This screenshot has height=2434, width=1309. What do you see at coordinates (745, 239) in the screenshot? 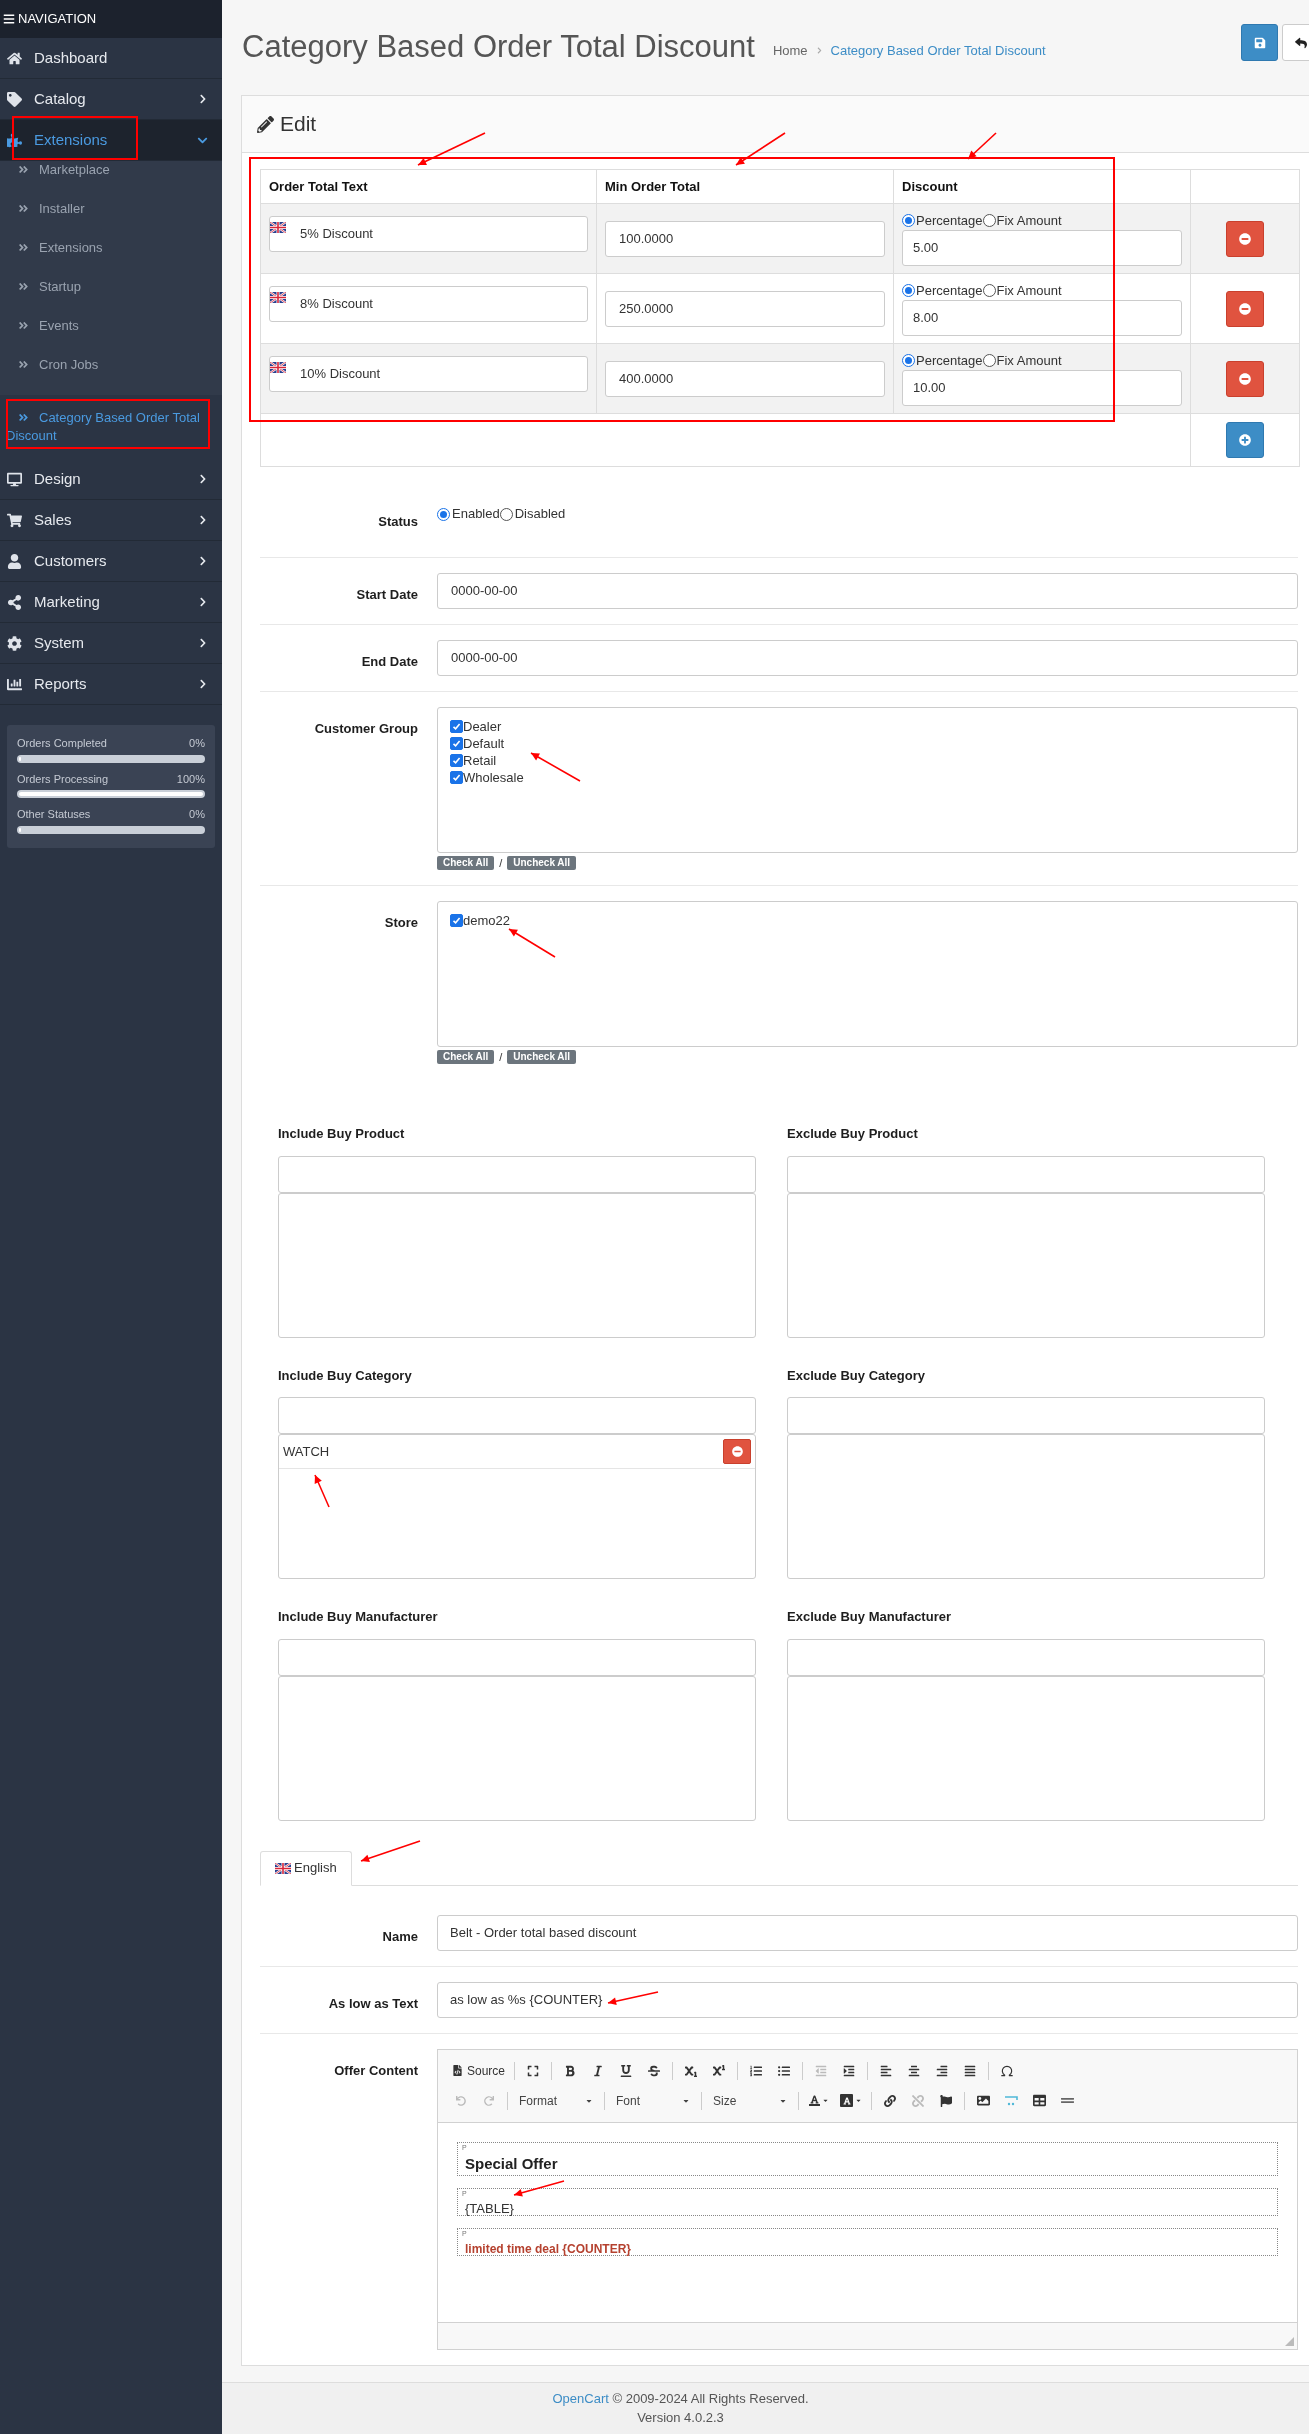
I see `min-total-field: 100.0000` at bounding box center [745, 239].